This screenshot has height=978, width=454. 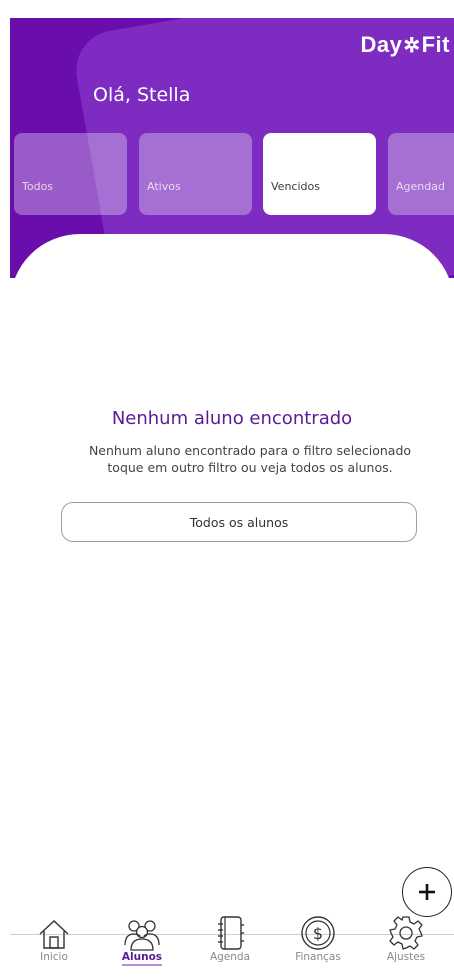 I want to click on filter-label: Todos, so click(x=38, y=186).